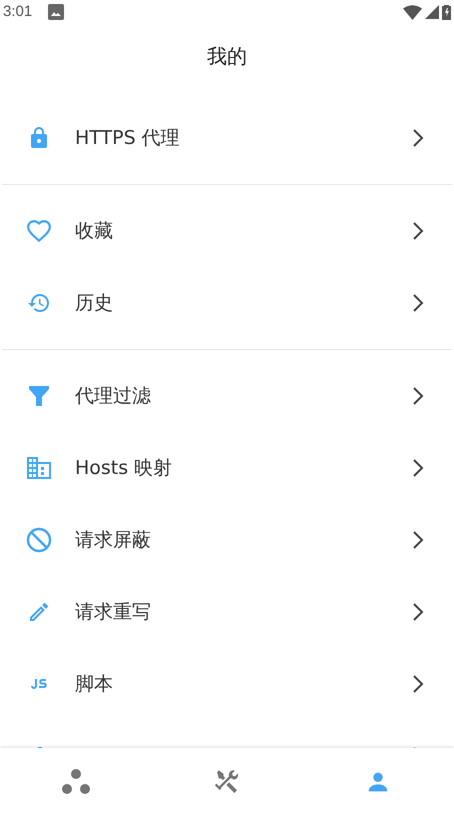 Image resolution: width=454 pixels, height=816 pixels. I want to click on menu-item-label: HTTPS 代理, so click(127, 138).